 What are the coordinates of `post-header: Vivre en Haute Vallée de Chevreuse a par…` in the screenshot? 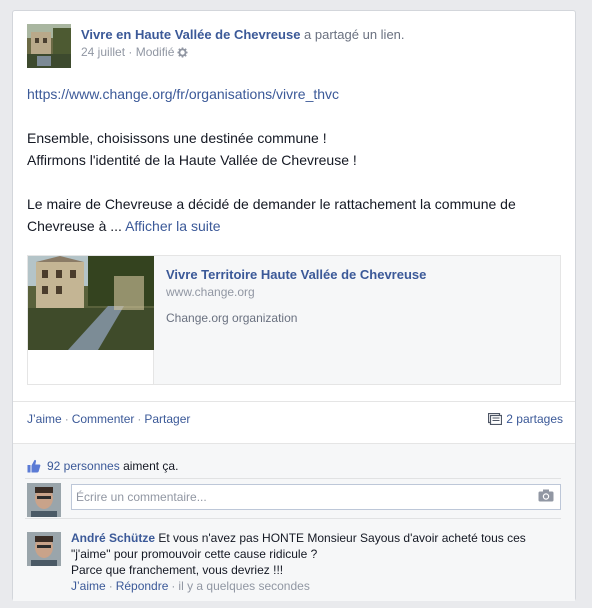 It's located at (292, 46).